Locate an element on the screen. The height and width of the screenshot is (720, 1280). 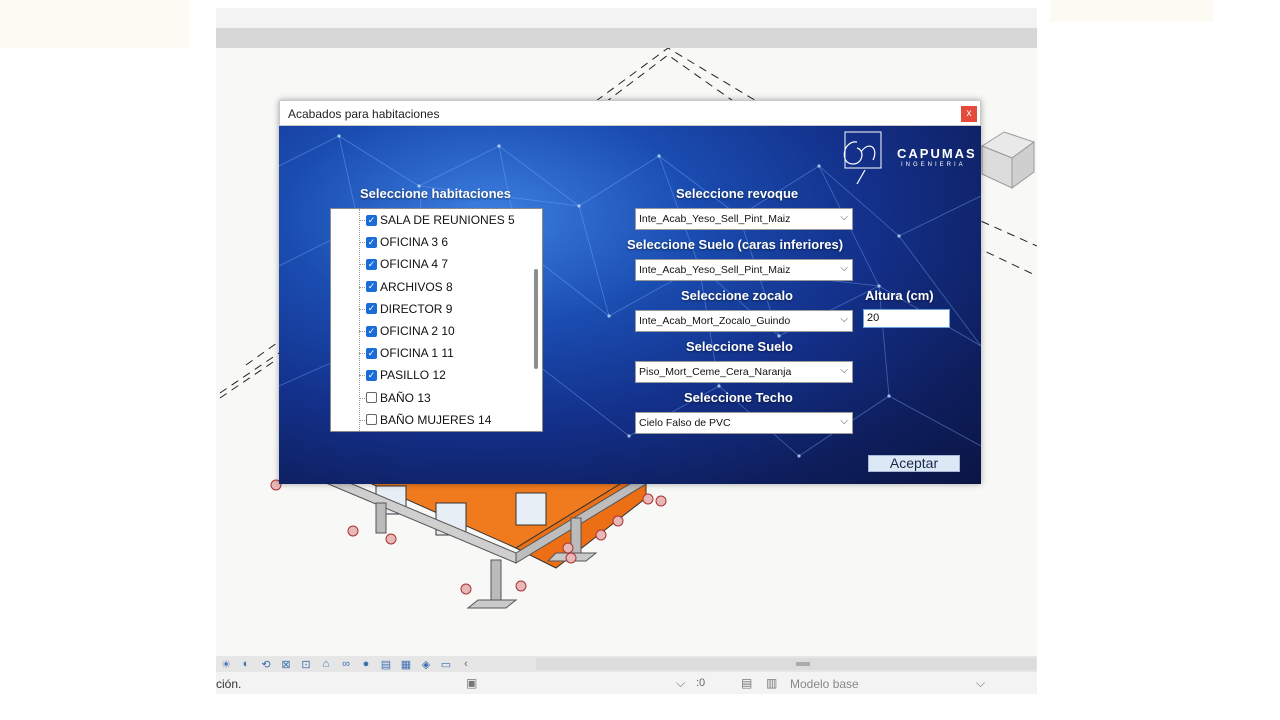
room-label: PASILLO 12 is located at coordinates (413, 375).